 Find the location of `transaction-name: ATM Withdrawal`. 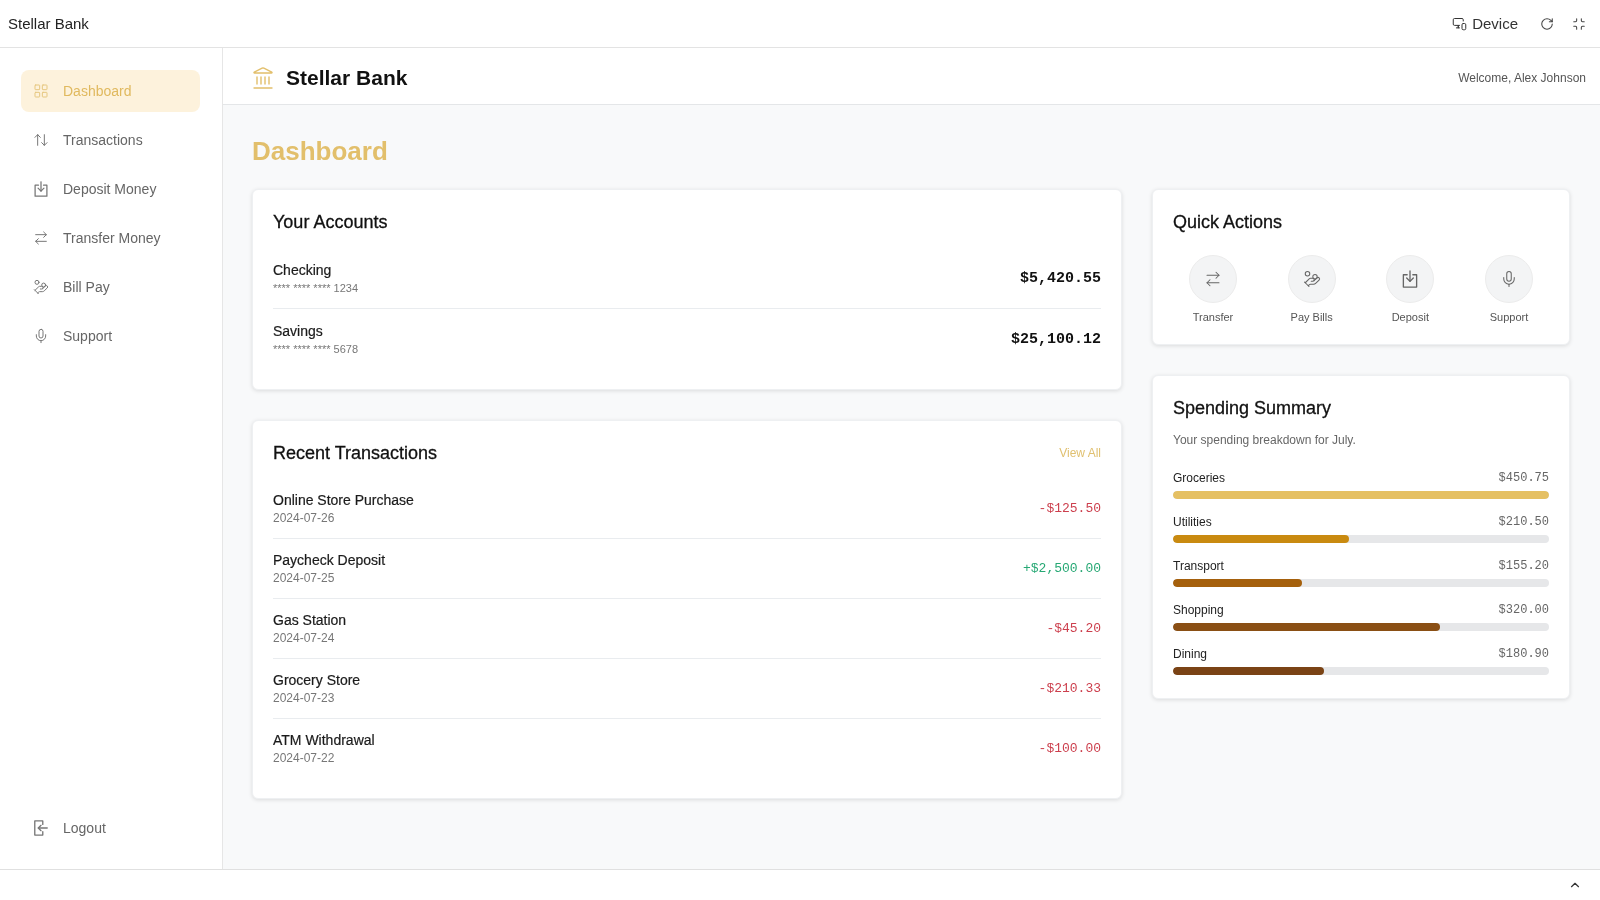

transaction-name: ATM Withdrawal is located at coordinates (324, 740).